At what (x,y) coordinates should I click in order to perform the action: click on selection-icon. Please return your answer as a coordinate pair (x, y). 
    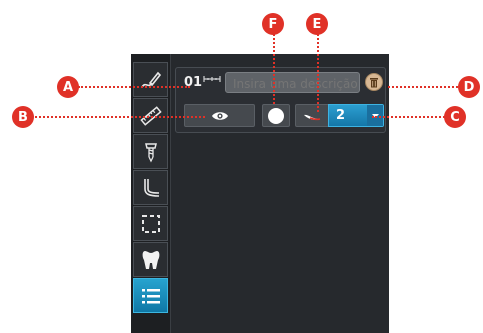
    Looking at the image, I should click on (150, 223).